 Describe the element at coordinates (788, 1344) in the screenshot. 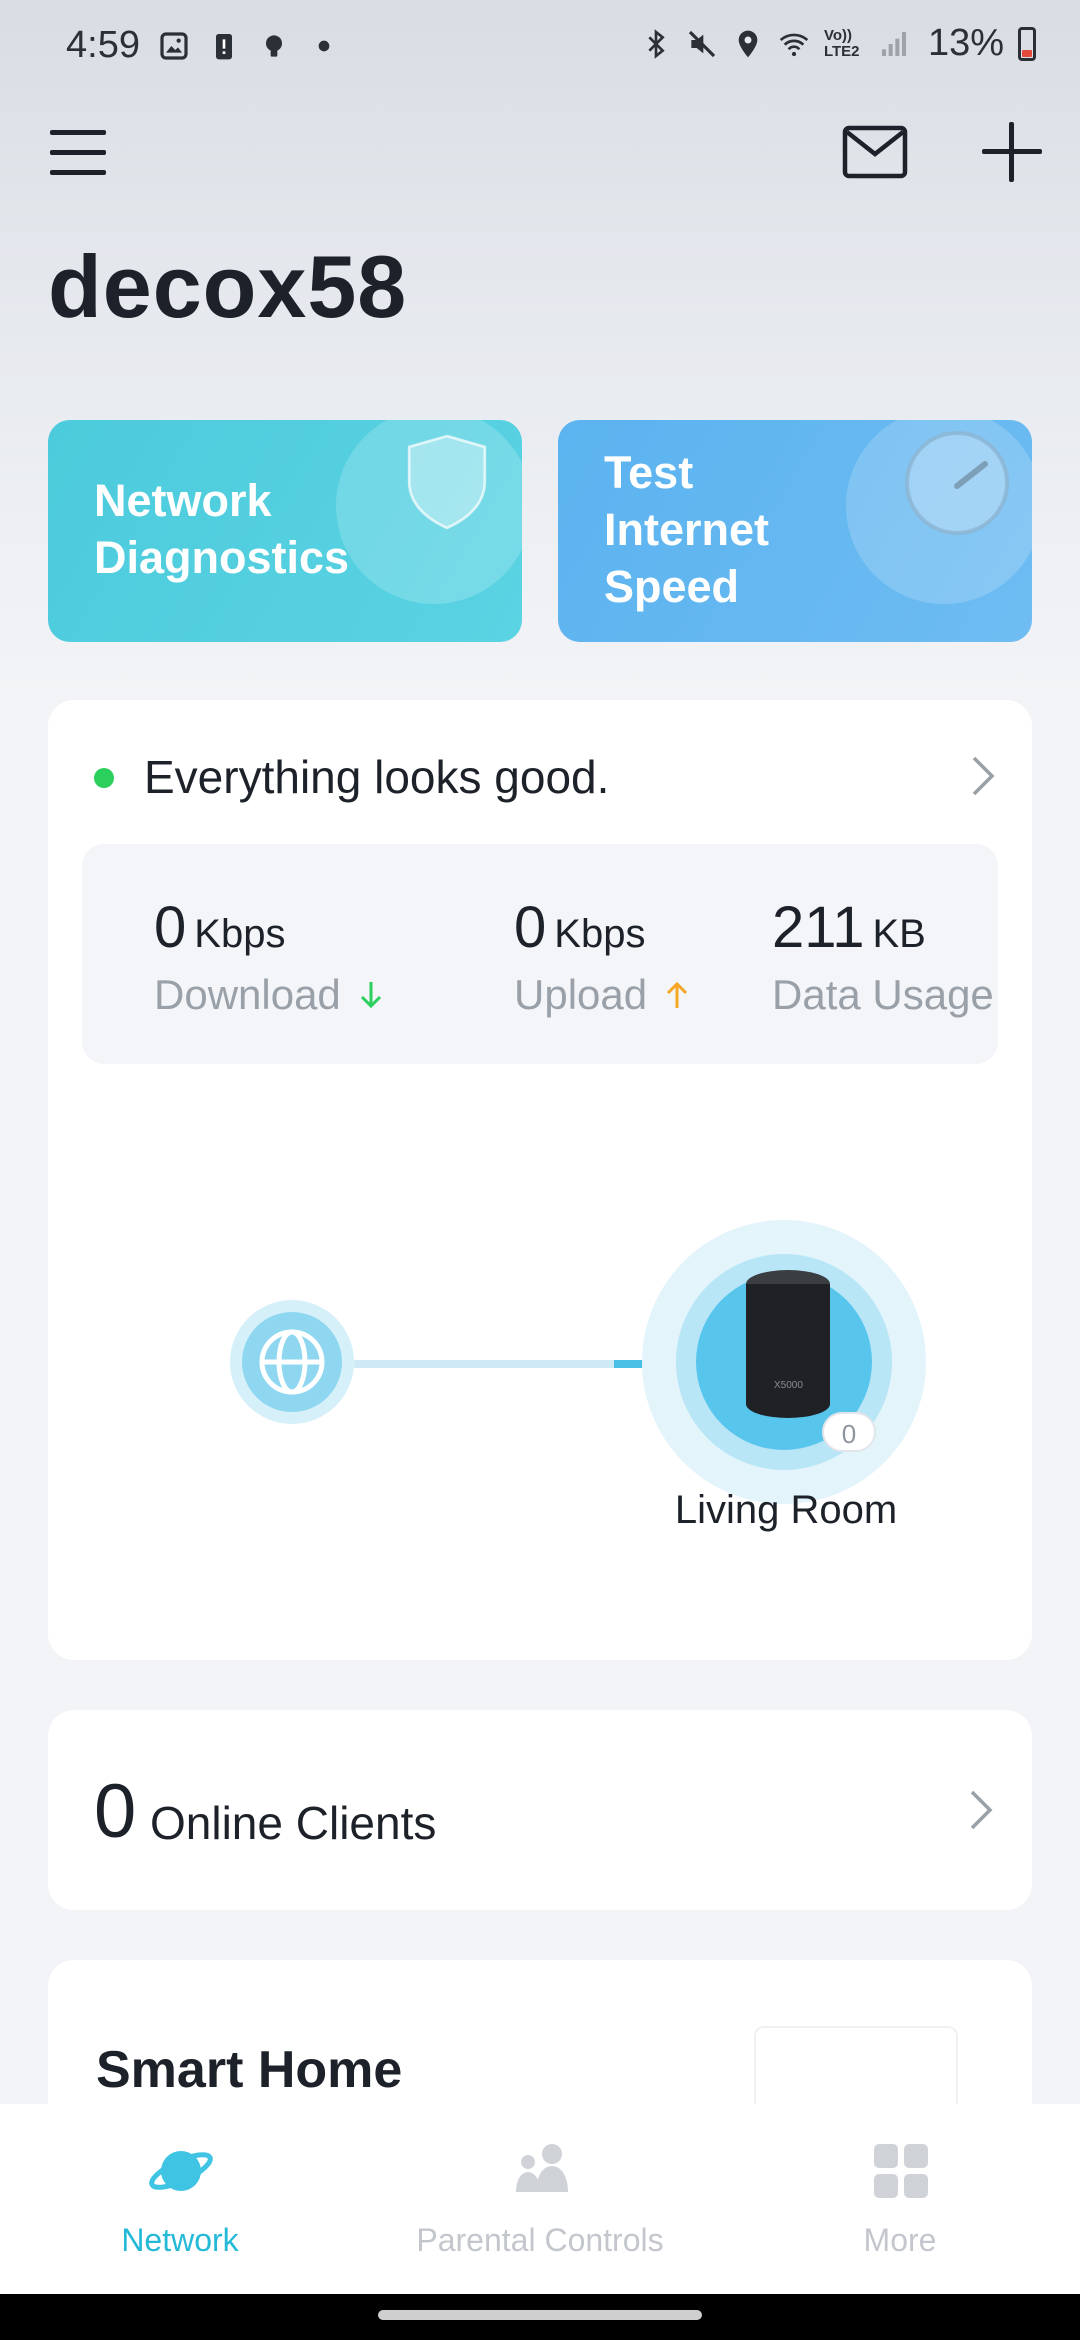

I see `router-icon: X5000` at that location.